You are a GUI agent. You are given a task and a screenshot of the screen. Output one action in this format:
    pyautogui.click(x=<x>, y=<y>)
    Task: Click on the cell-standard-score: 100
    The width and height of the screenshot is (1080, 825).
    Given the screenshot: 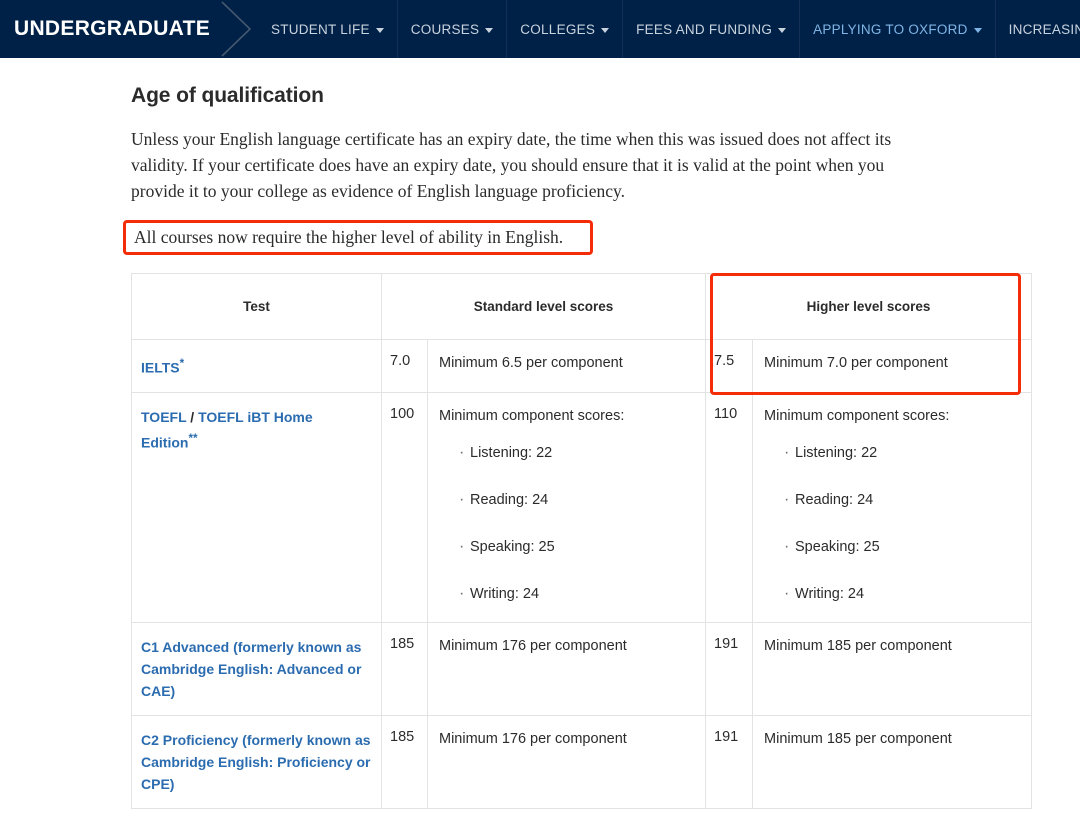 What is the action you would take?
    pyautogui.click(x=404, y=507)
    